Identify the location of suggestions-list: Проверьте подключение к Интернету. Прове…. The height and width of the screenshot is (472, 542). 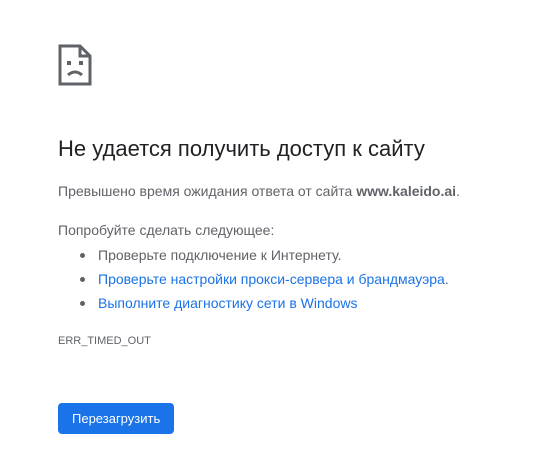
(253, 279).